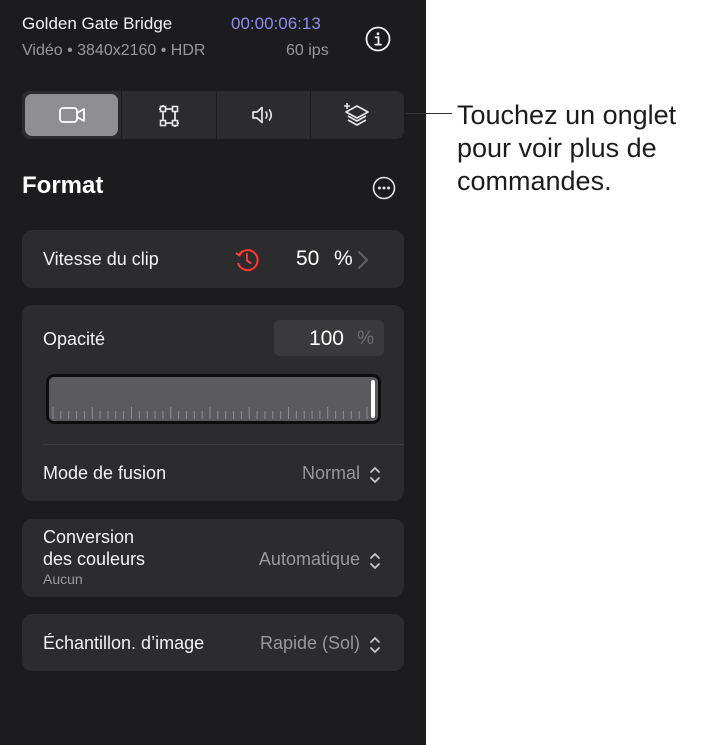 This screenshot has width=718, height=745. Describe the element at coordinates (223, 444) in the screenshot. I see `divider` at that location.